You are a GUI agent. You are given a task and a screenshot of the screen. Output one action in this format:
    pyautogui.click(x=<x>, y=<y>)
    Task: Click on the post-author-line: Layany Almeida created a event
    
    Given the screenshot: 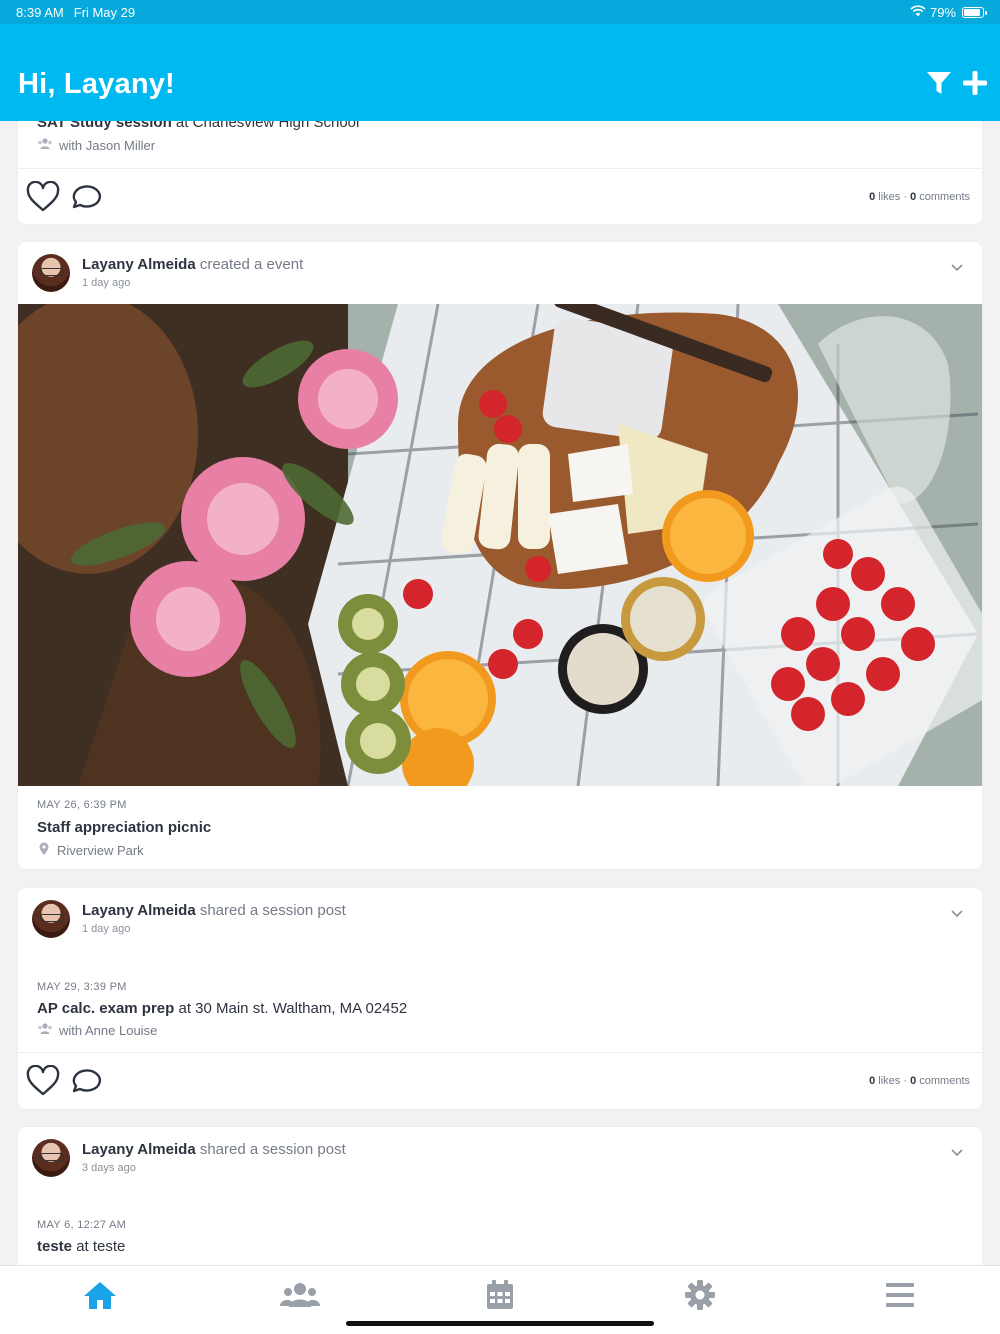 What is the action you would take?
    pyautogui.click(x=193, y=264)
    